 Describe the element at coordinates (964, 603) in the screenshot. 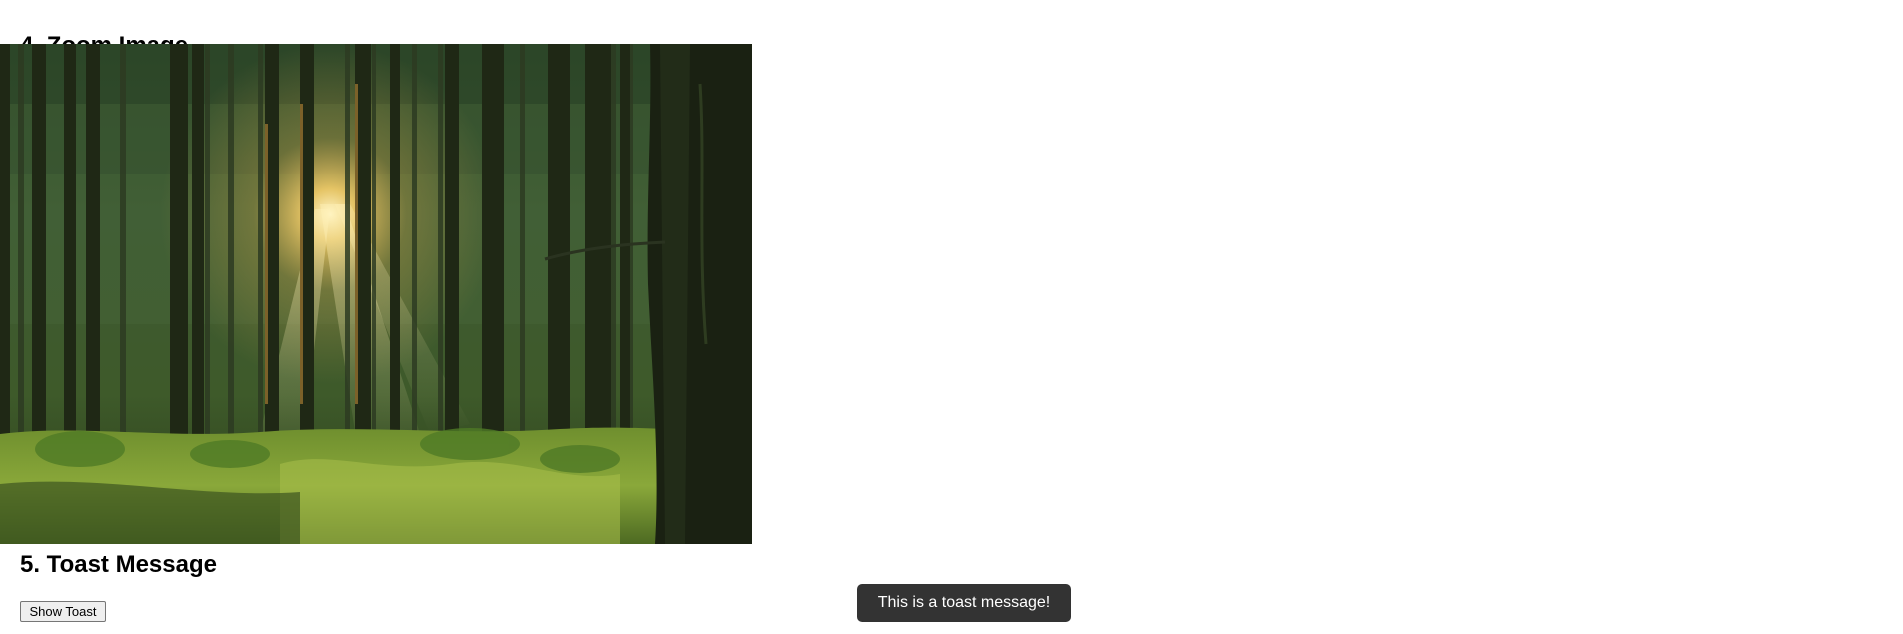

I see `toast-message: This is a toast message!` at that location.